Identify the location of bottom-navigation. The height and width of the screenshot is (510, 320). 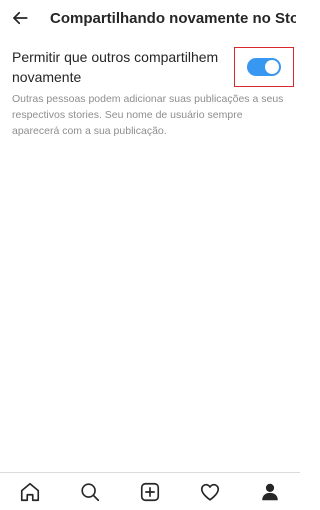
(150, 491).